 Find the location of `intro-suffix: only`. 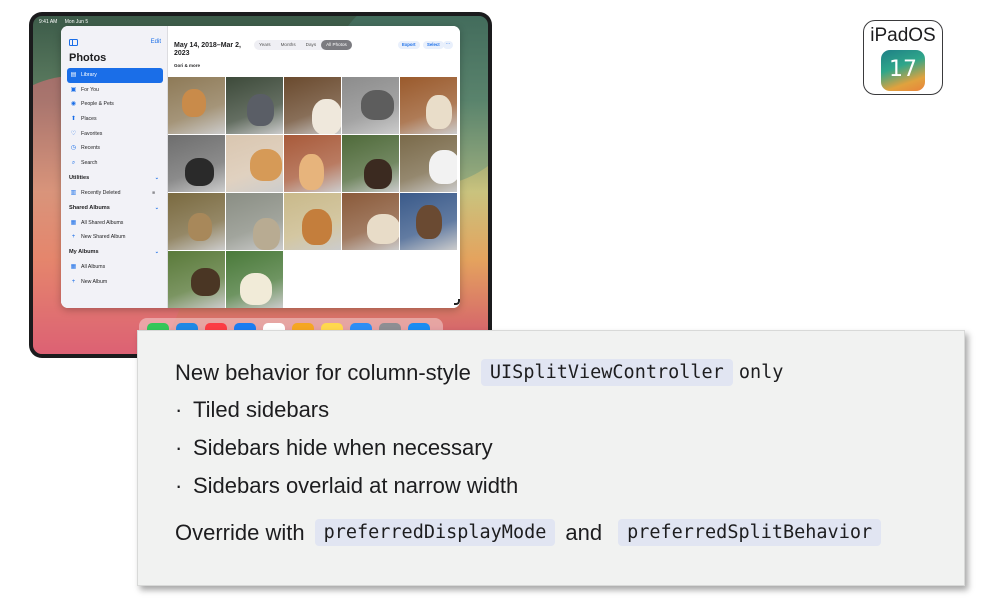

intro-suffix: only is located at coordinates (761, 372).